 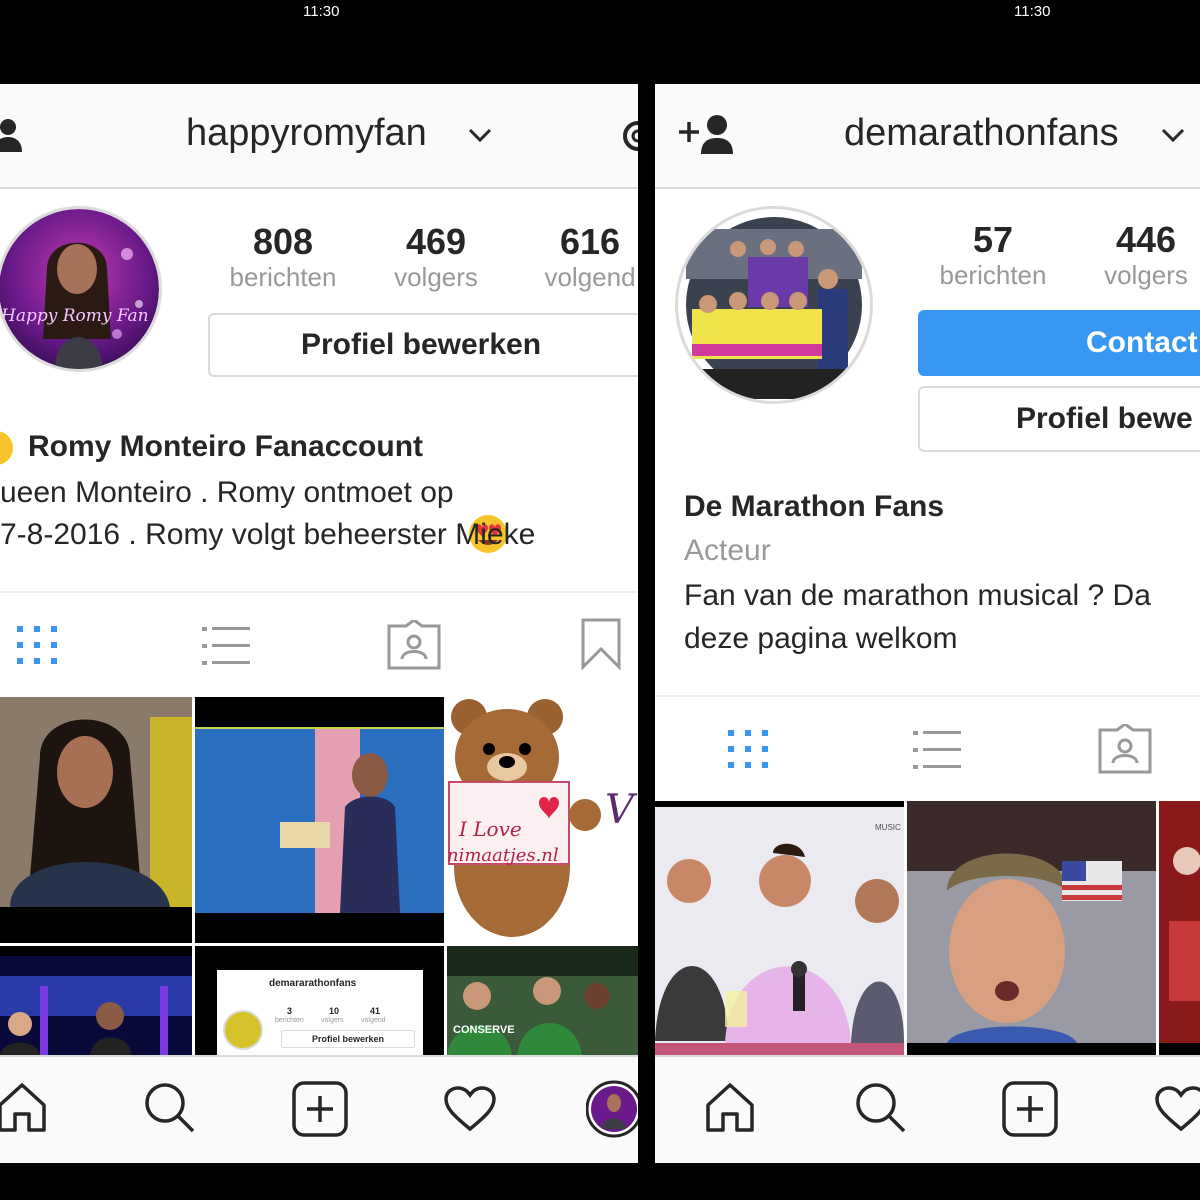 I want to click on mini-stat-1-label: berichten, so click(x=289, y=1020).